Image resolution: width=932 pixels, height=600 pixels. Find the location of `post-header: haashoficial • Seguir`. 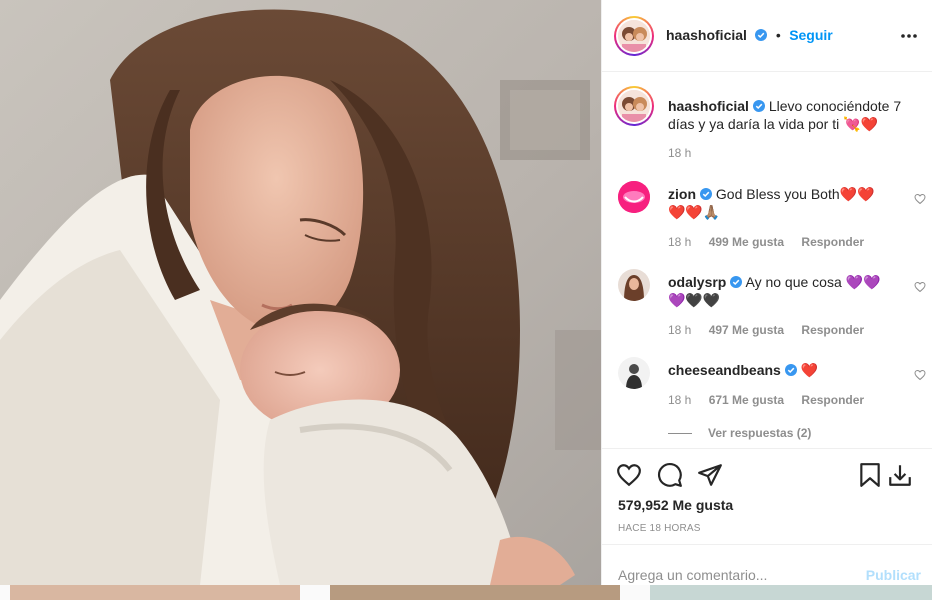

post-header: haashoficial • Seguir is located at coordinates (767, 36).